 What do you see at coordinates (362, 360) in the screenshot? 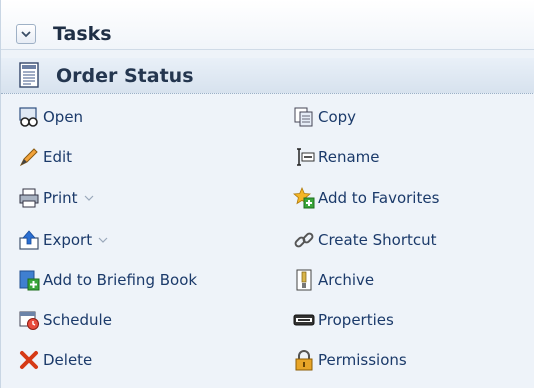
I see `permissions-label: Permissions` at bounding box center [362, 360].